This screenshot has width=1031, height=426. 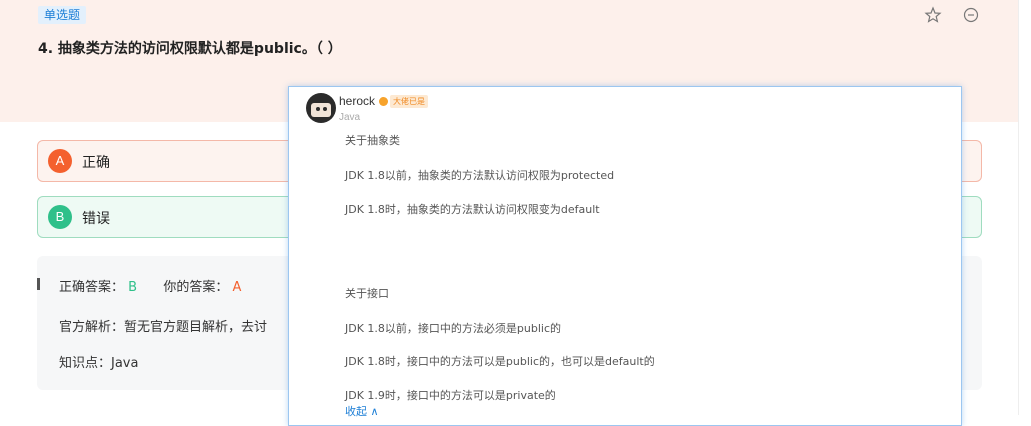 I want to click on option-text: 错误, so click(x=96, y=219).